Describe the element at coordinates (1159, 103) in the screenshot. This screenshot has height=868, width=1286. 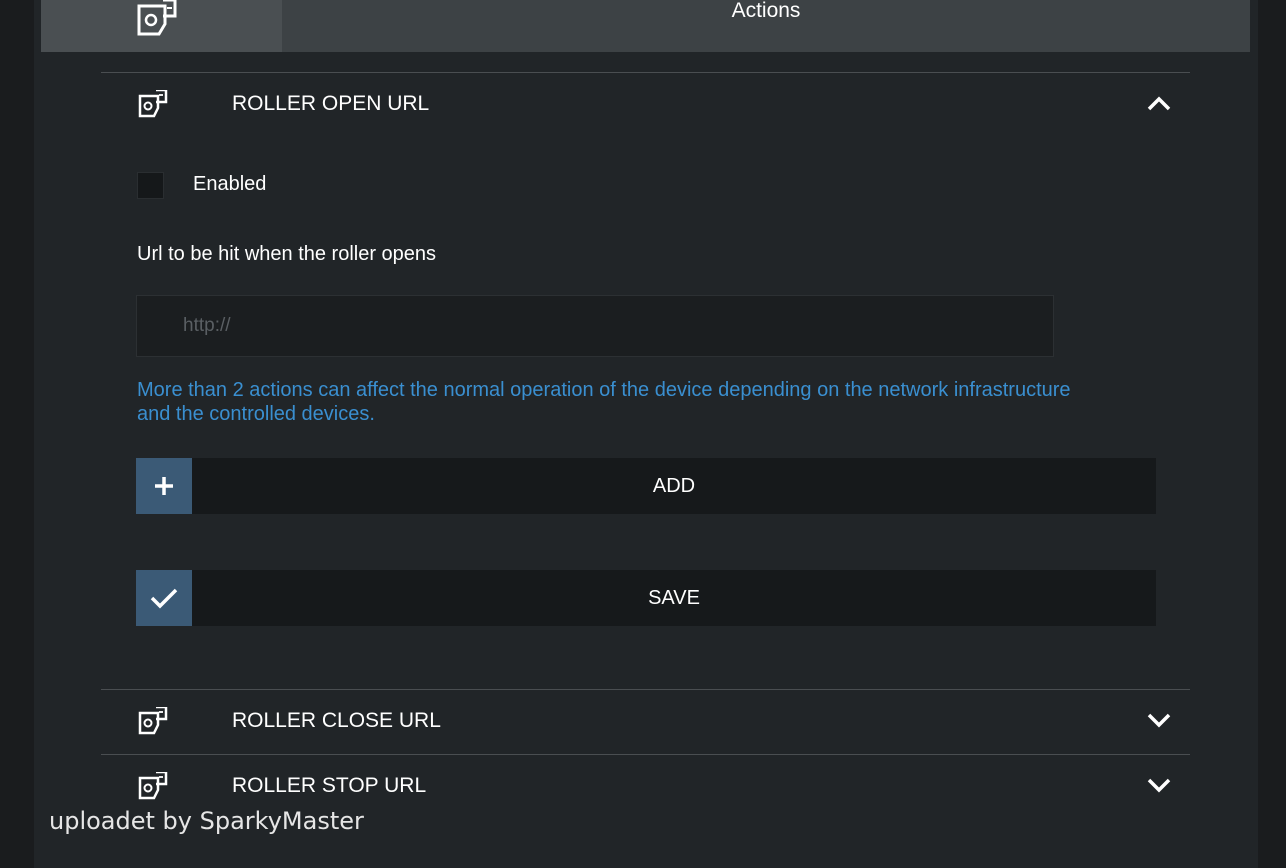
I see `chevron-up-icon` at that location.